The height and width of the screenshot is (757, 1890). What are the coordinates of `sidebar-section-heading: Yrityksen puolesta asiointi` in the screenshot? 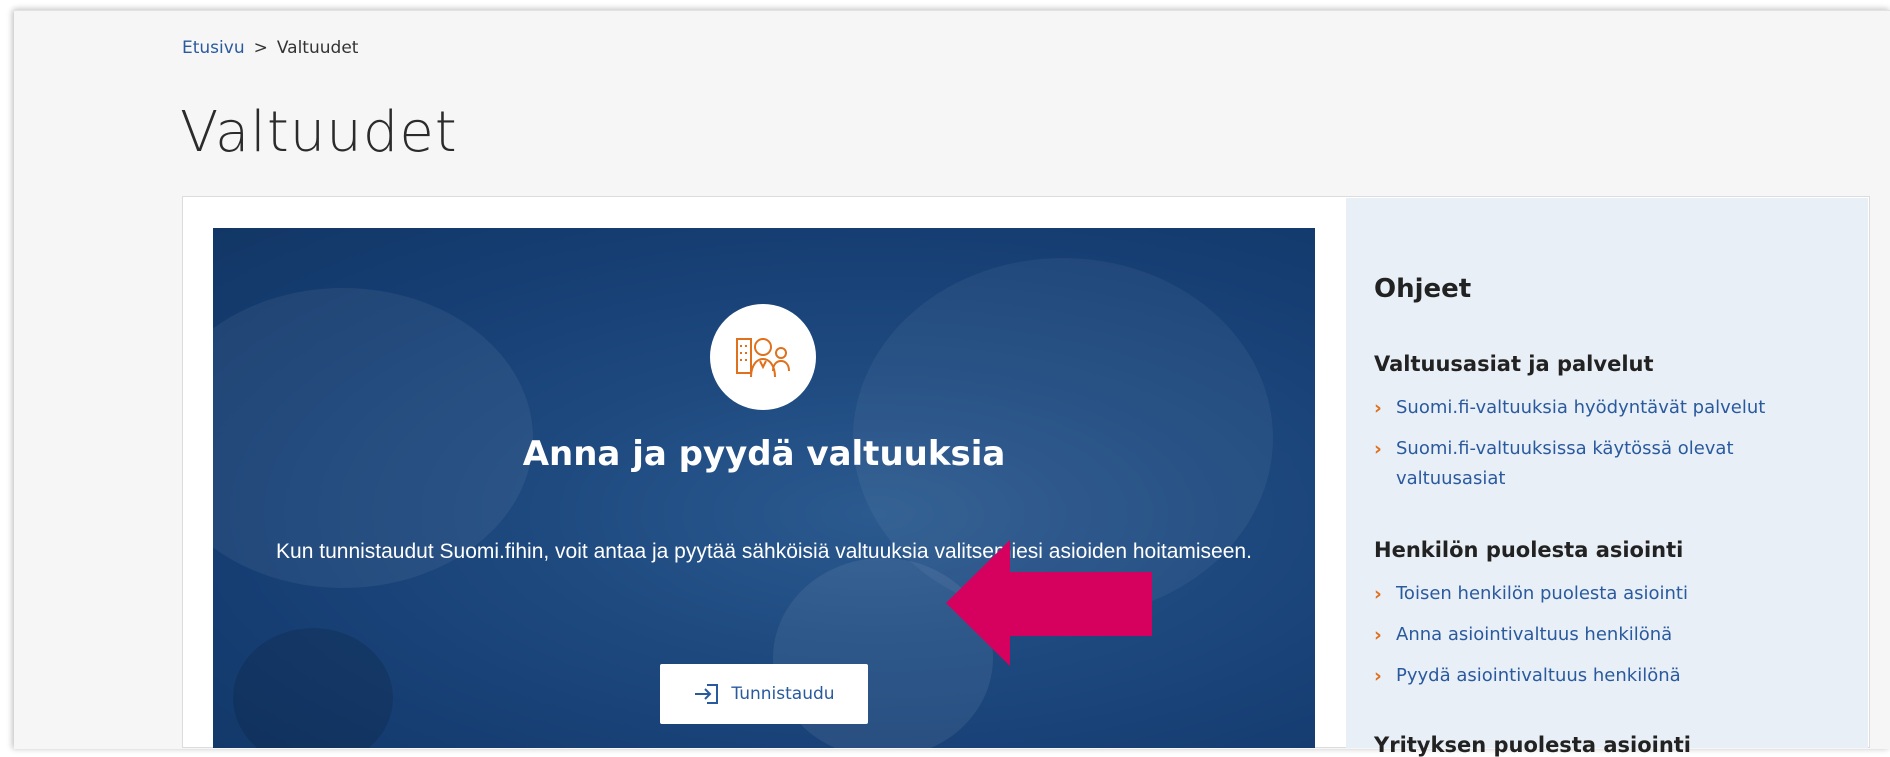 It's located at (1533, 745).